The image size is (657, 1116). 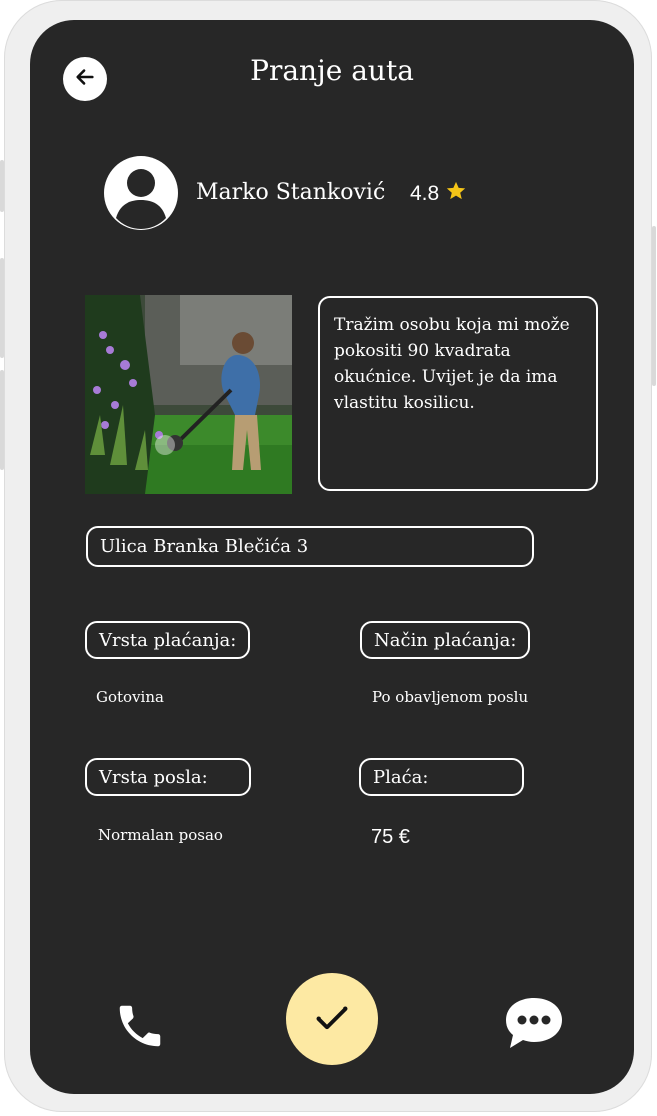 I want to click on chat-button, so click(x=534, y=1025).